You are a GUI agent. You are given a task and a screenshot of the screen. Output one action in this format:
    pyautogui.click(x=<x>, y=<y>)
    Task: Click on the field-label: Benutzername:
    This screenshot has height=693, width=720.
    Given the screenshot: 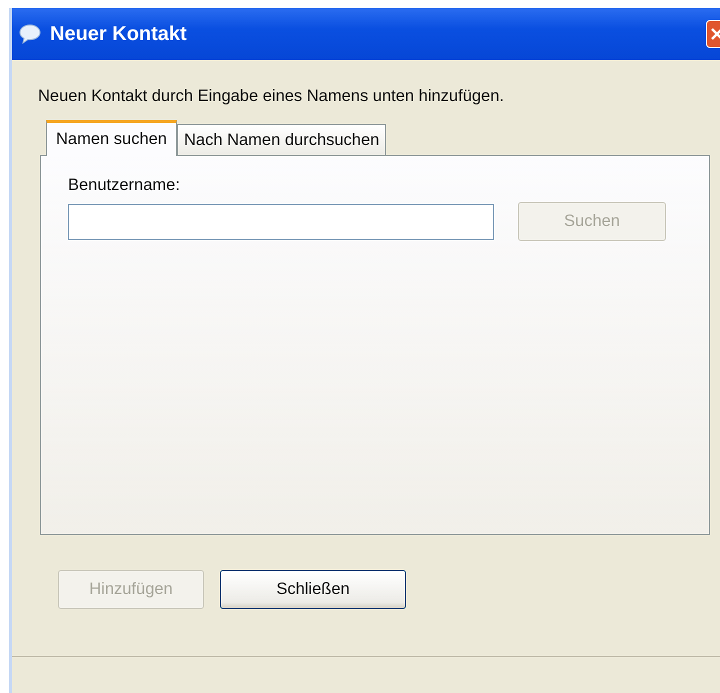 What is the action you would take?
    pyautogui.click(x=124, y=185)
    